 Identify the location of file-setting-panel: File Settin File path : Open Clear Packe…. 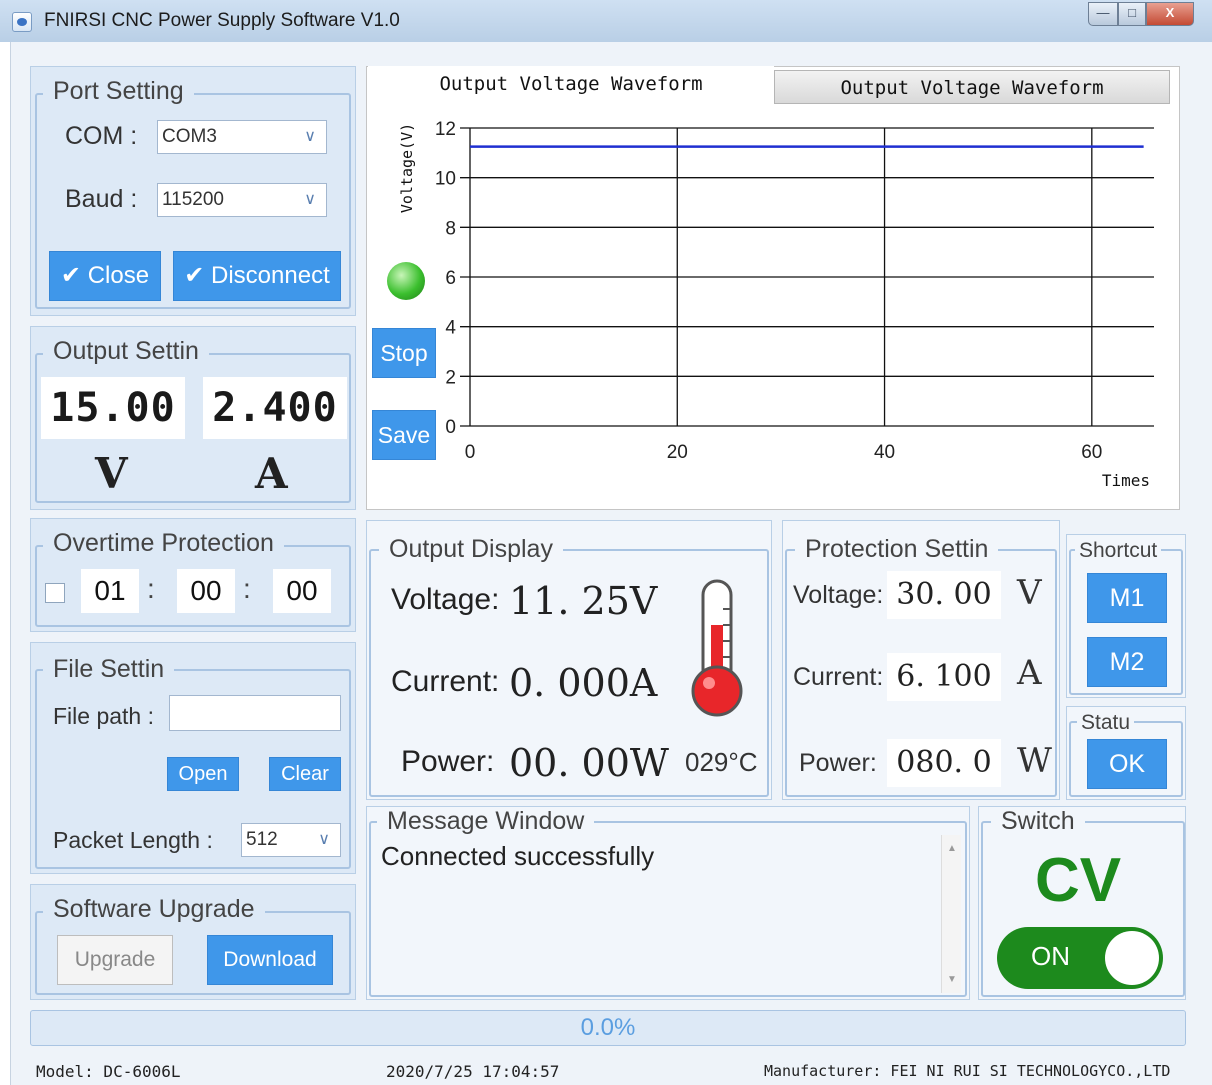
(193, 758).